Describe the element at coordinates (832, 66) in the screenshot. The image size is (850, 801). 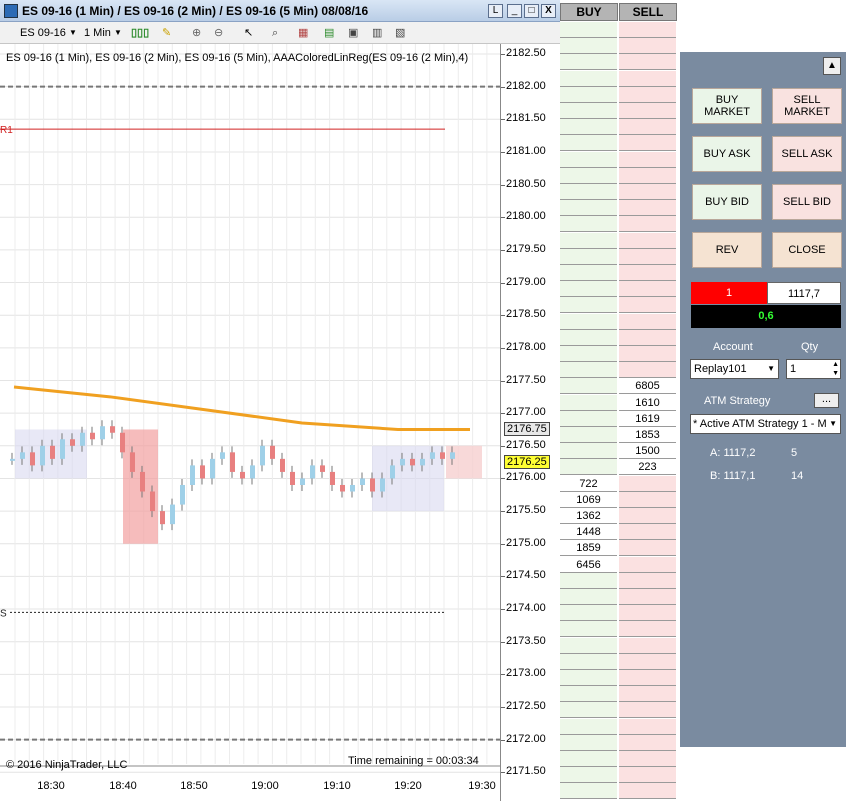
I see `collapse-up-icon: ▲` at that location.